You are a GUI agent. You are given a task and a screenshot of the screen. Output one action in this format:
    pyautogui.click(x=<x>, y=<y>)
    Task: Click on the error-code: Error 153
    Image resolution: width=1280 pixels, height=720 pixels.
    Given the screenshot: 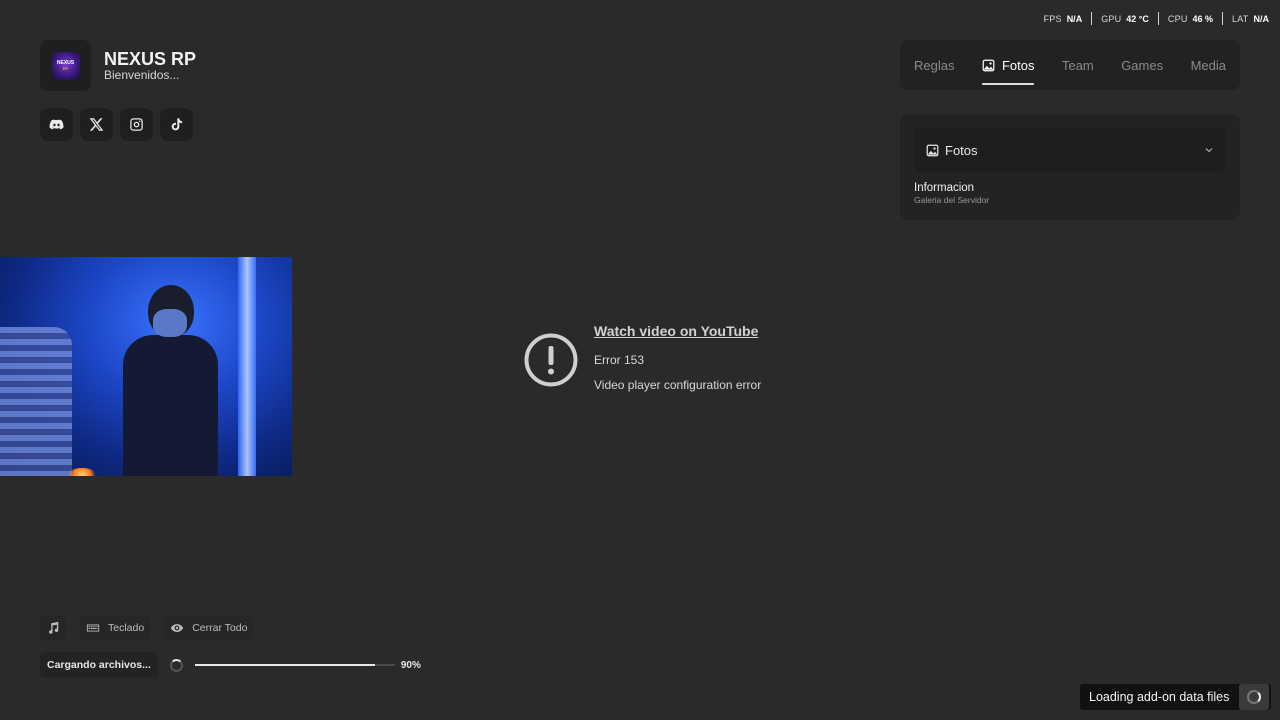 What is the action you would take?
    pyautogui.click(x=619, y=360)
    